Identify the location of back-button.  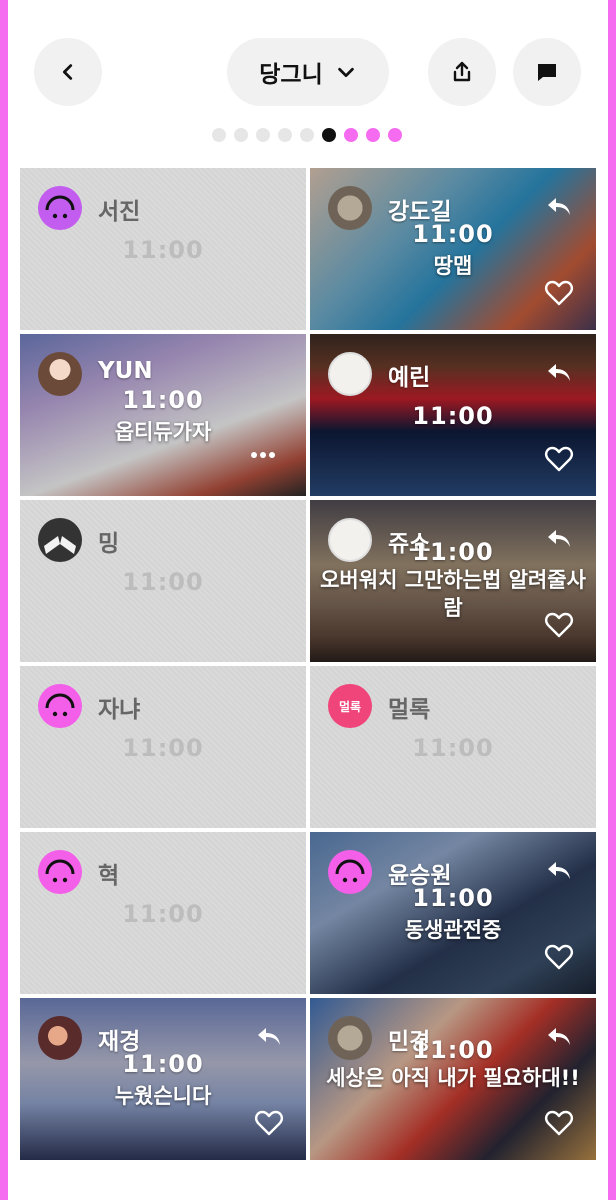
(68, 72).